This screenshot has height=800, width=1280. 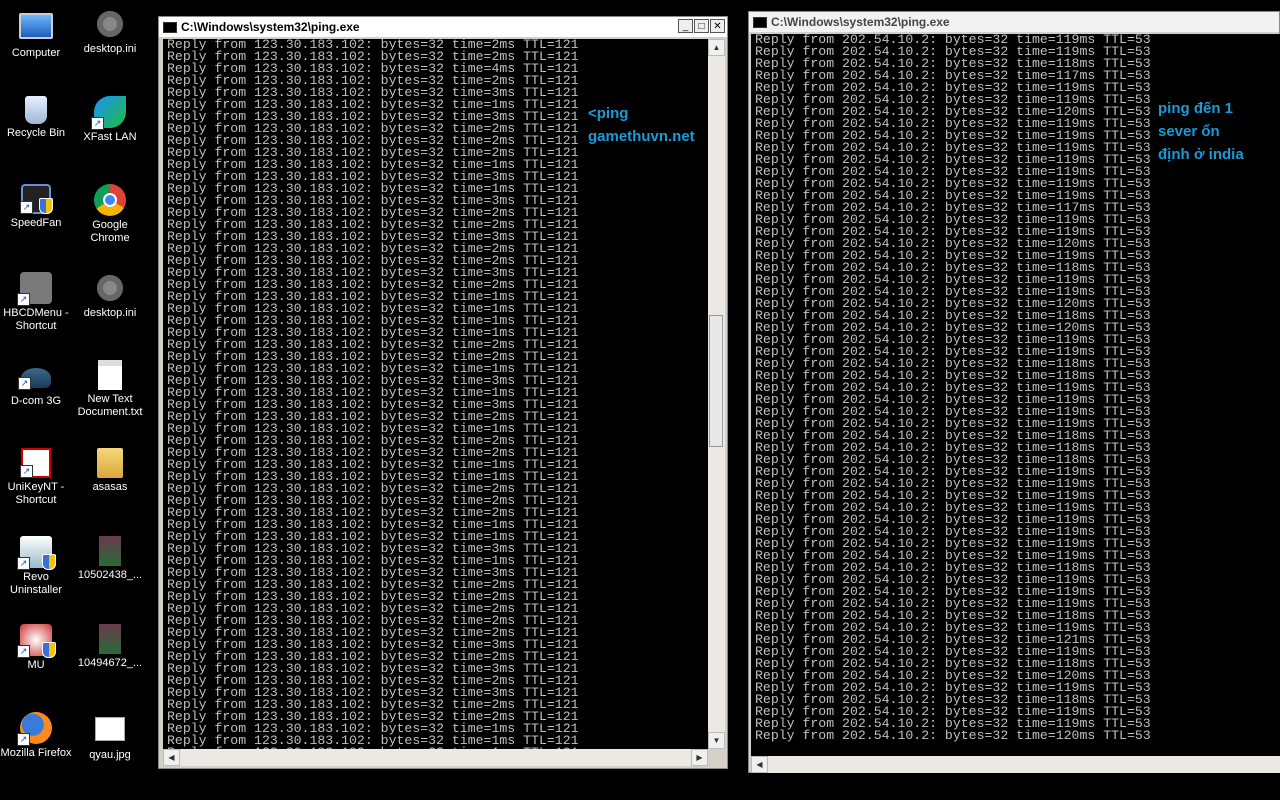 What do you see at coordinates (36, 401) in the screenshot?
I see `desktop-icon-label: D-com 3G` at bounding box center [36, 401].